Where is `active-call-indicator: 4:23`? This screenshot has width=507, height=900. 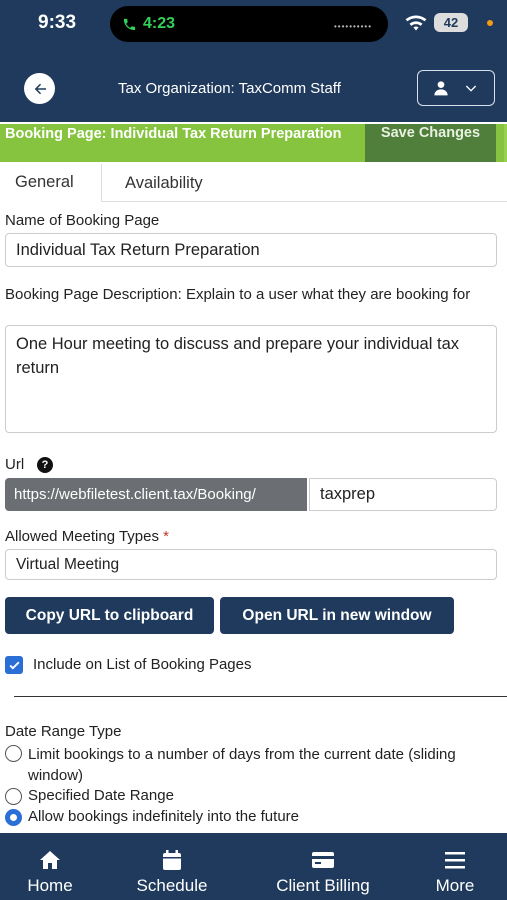
active-call-indicator: 4:23 is located at coordinates (148, 24).